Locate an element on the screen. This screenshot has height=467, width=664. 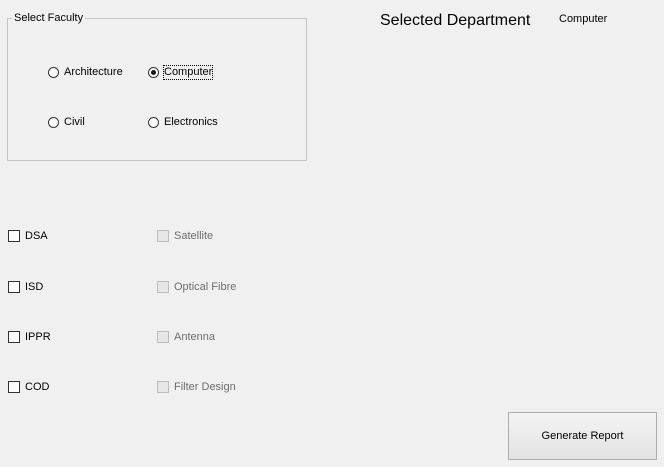
checkbox-satellite-box is located at coordinates (163, 236).